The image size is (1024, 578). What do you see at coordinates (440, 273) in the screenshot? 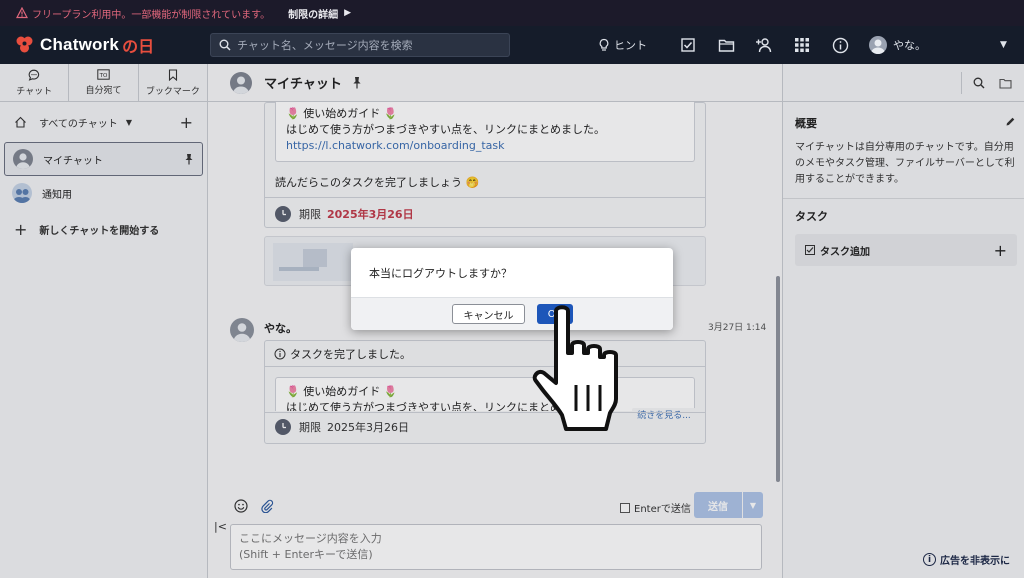
I see `dialog-message: 本当にログアウトしますか？` at bounding box center [440, 273].